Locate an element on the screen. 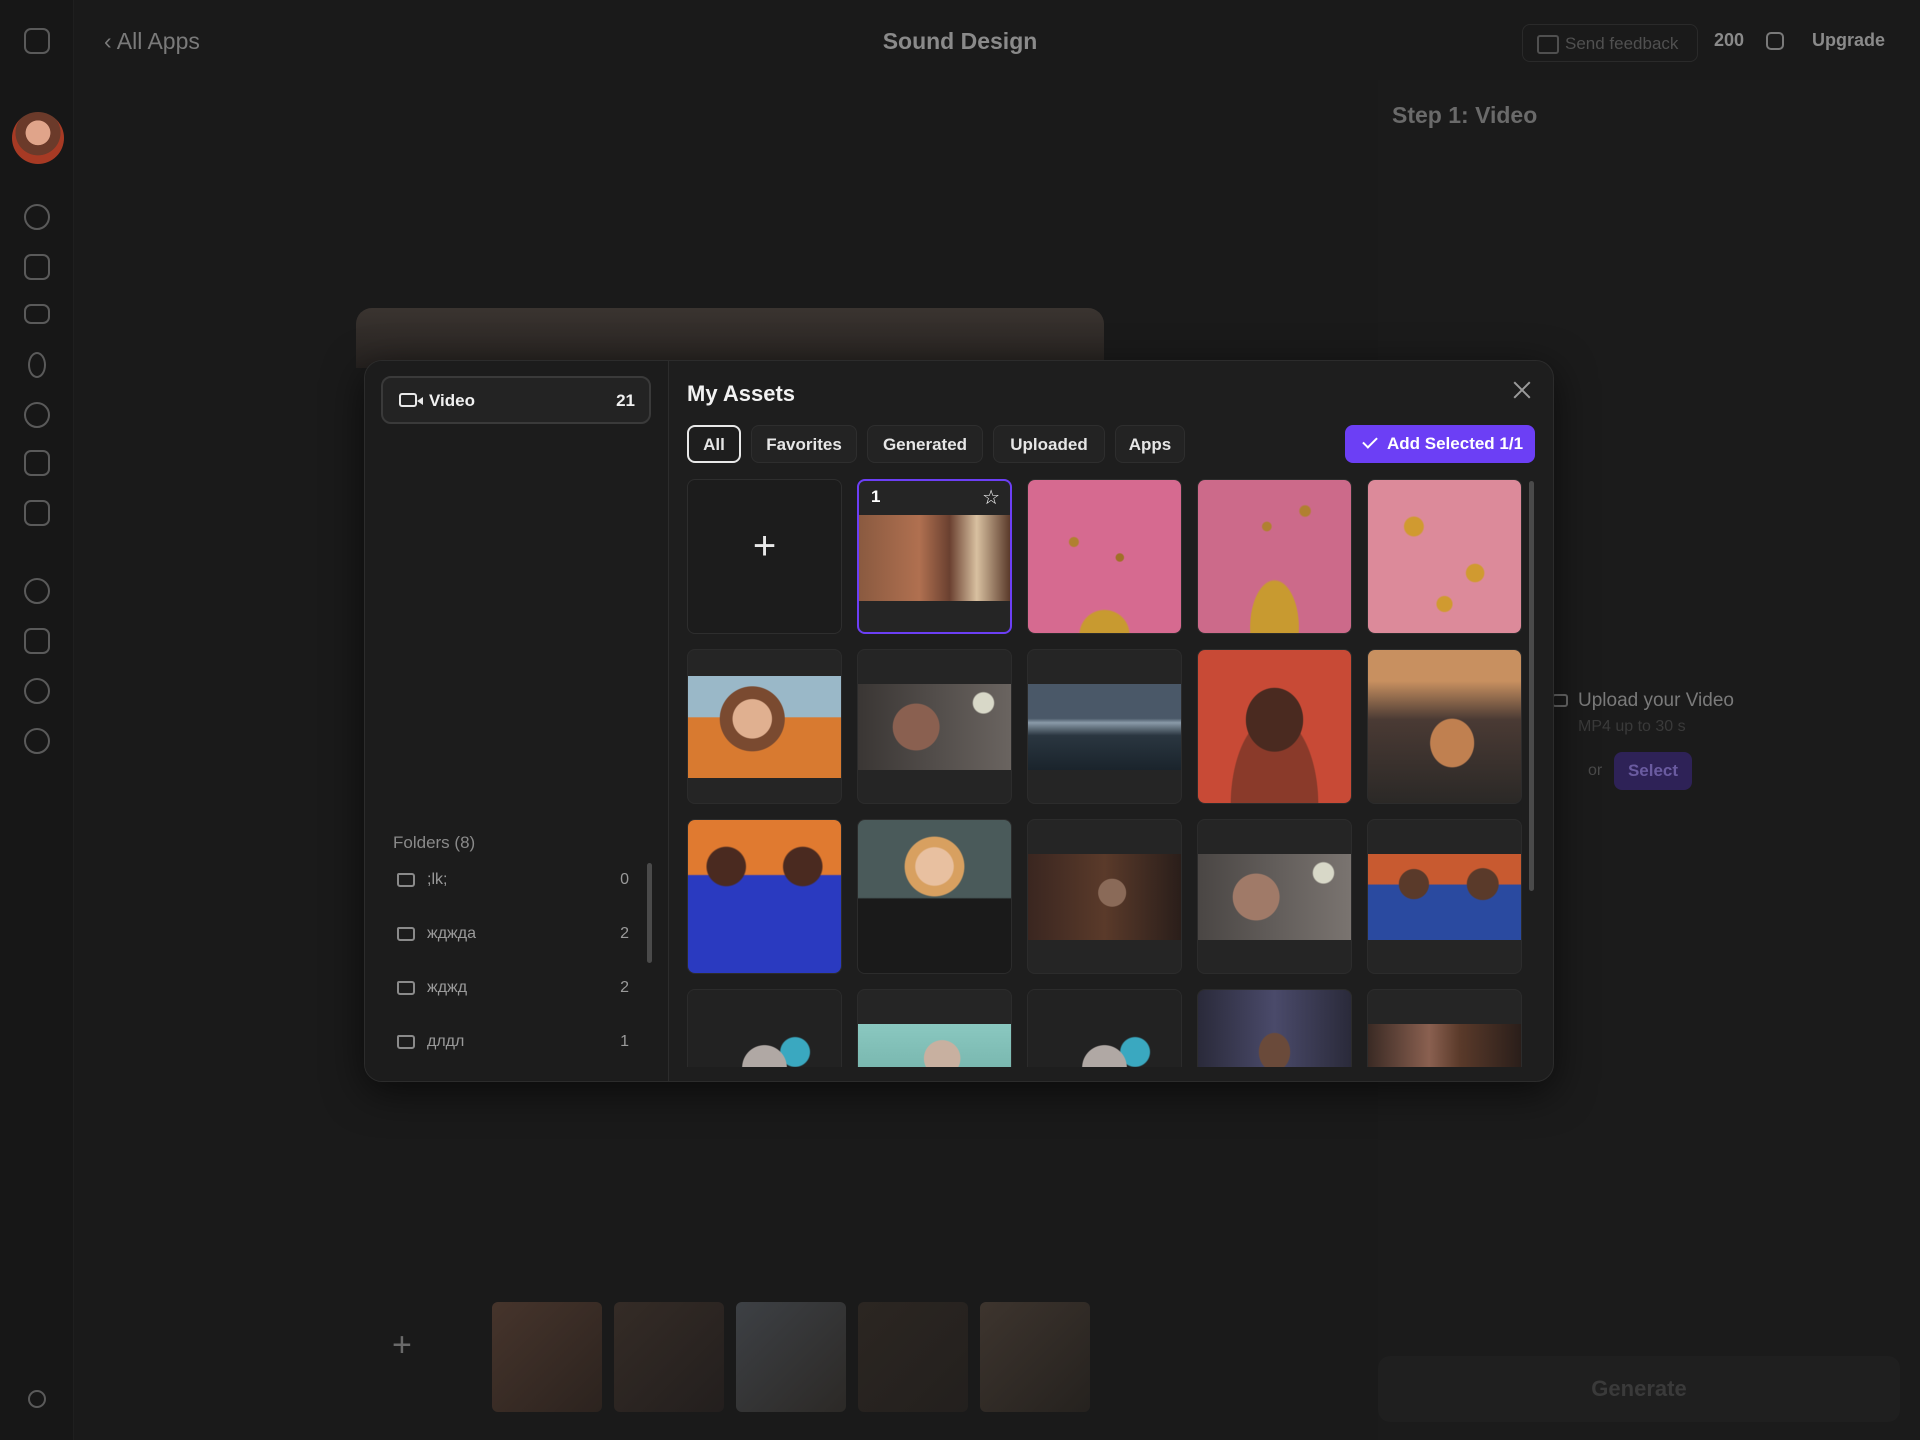 The image size is (1920, 1440). profile-icon is located at coordinates (37, 591).